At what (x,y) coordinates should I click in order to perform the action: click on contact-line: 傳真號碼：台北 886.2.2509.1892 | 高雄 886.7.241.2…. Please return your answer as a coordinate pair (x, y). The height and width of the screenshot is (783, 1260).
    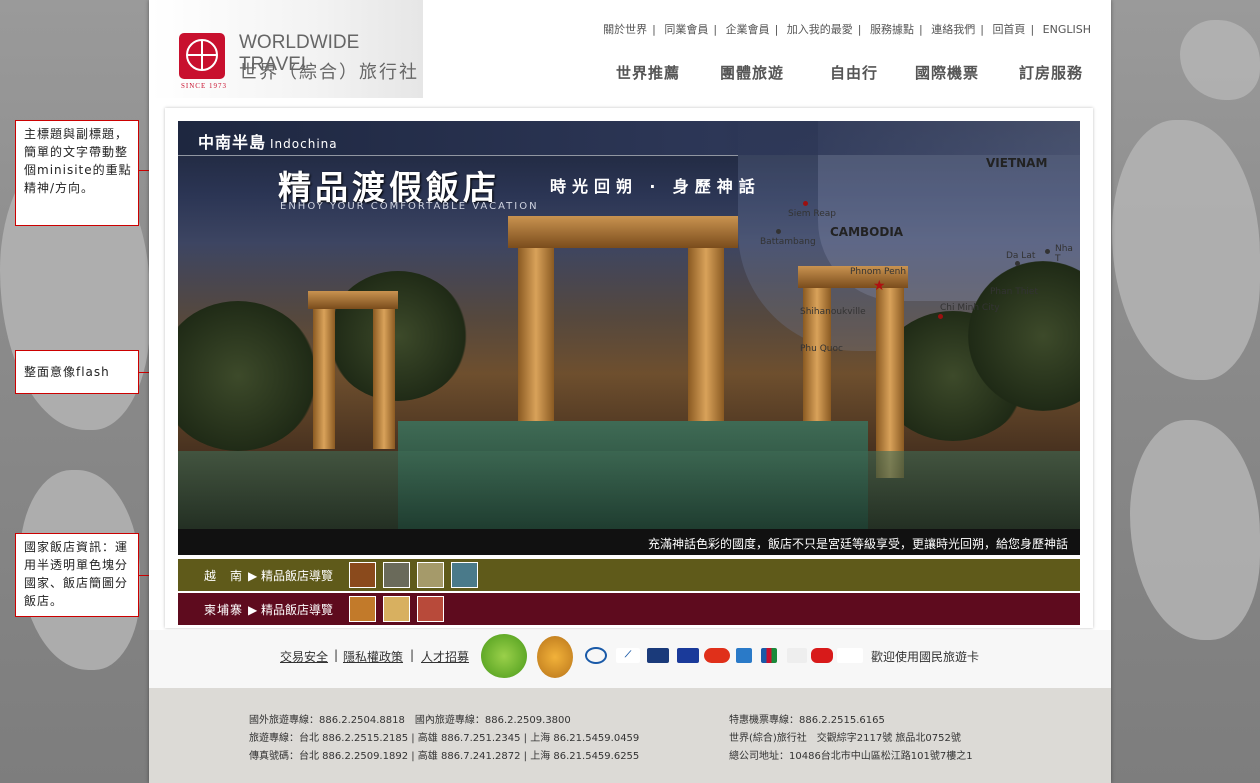
    Looking at the image, I should click on (444, 756).